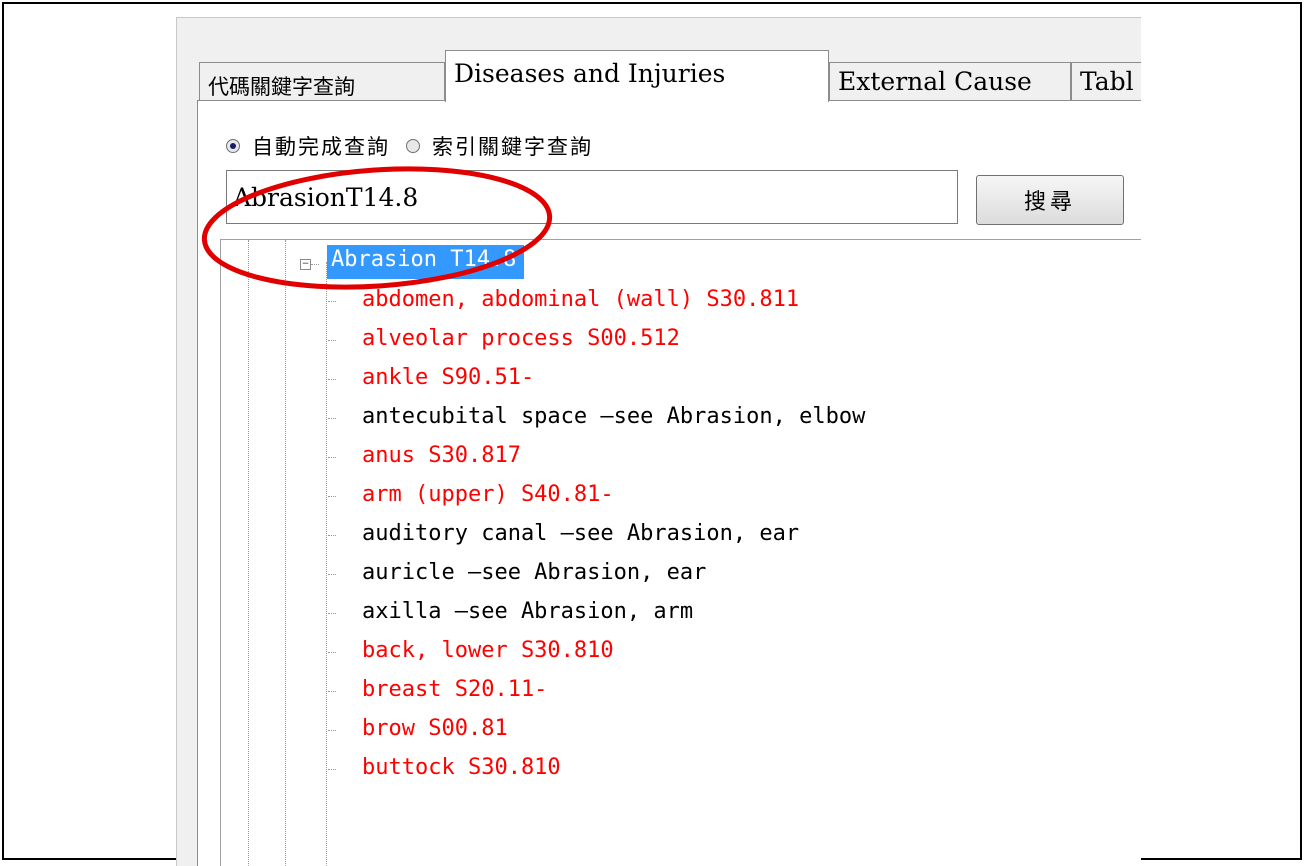  What do you see at coordinates (595, 340) in the screenshot?
I see `tree-item: alveolar process S00.512` at bounding box center [595, 340].